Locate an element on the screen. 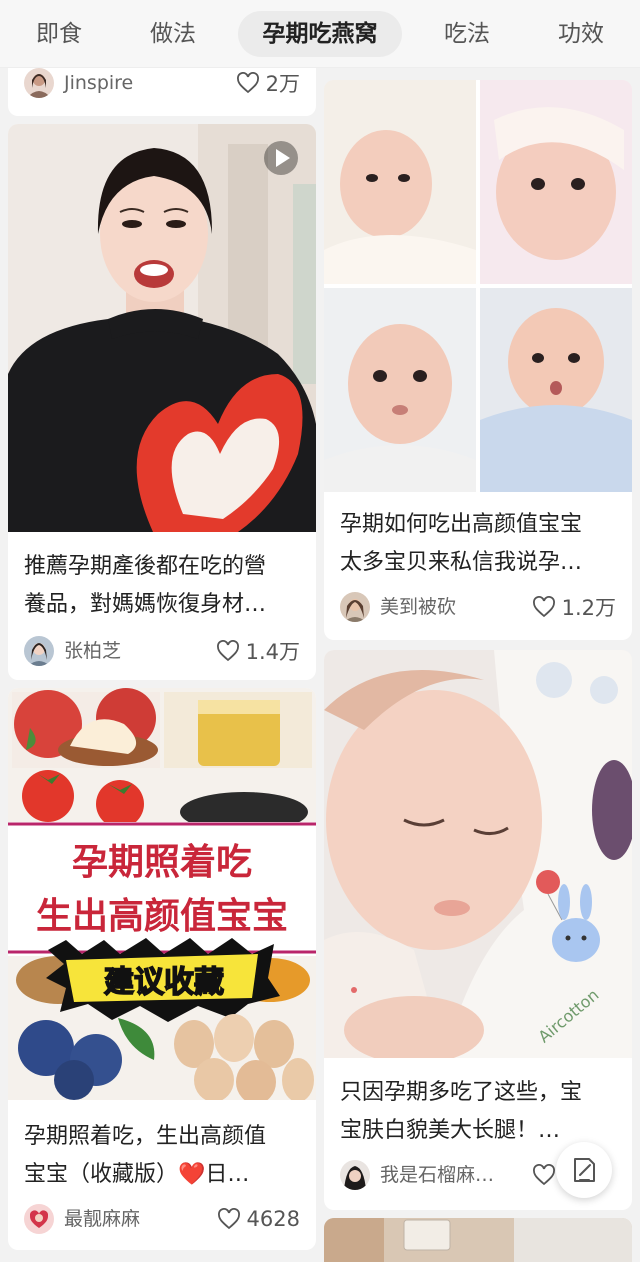  tab-pregnancy-birdnest: 孕期吃燕窝 is located at coordinates (320, 34).